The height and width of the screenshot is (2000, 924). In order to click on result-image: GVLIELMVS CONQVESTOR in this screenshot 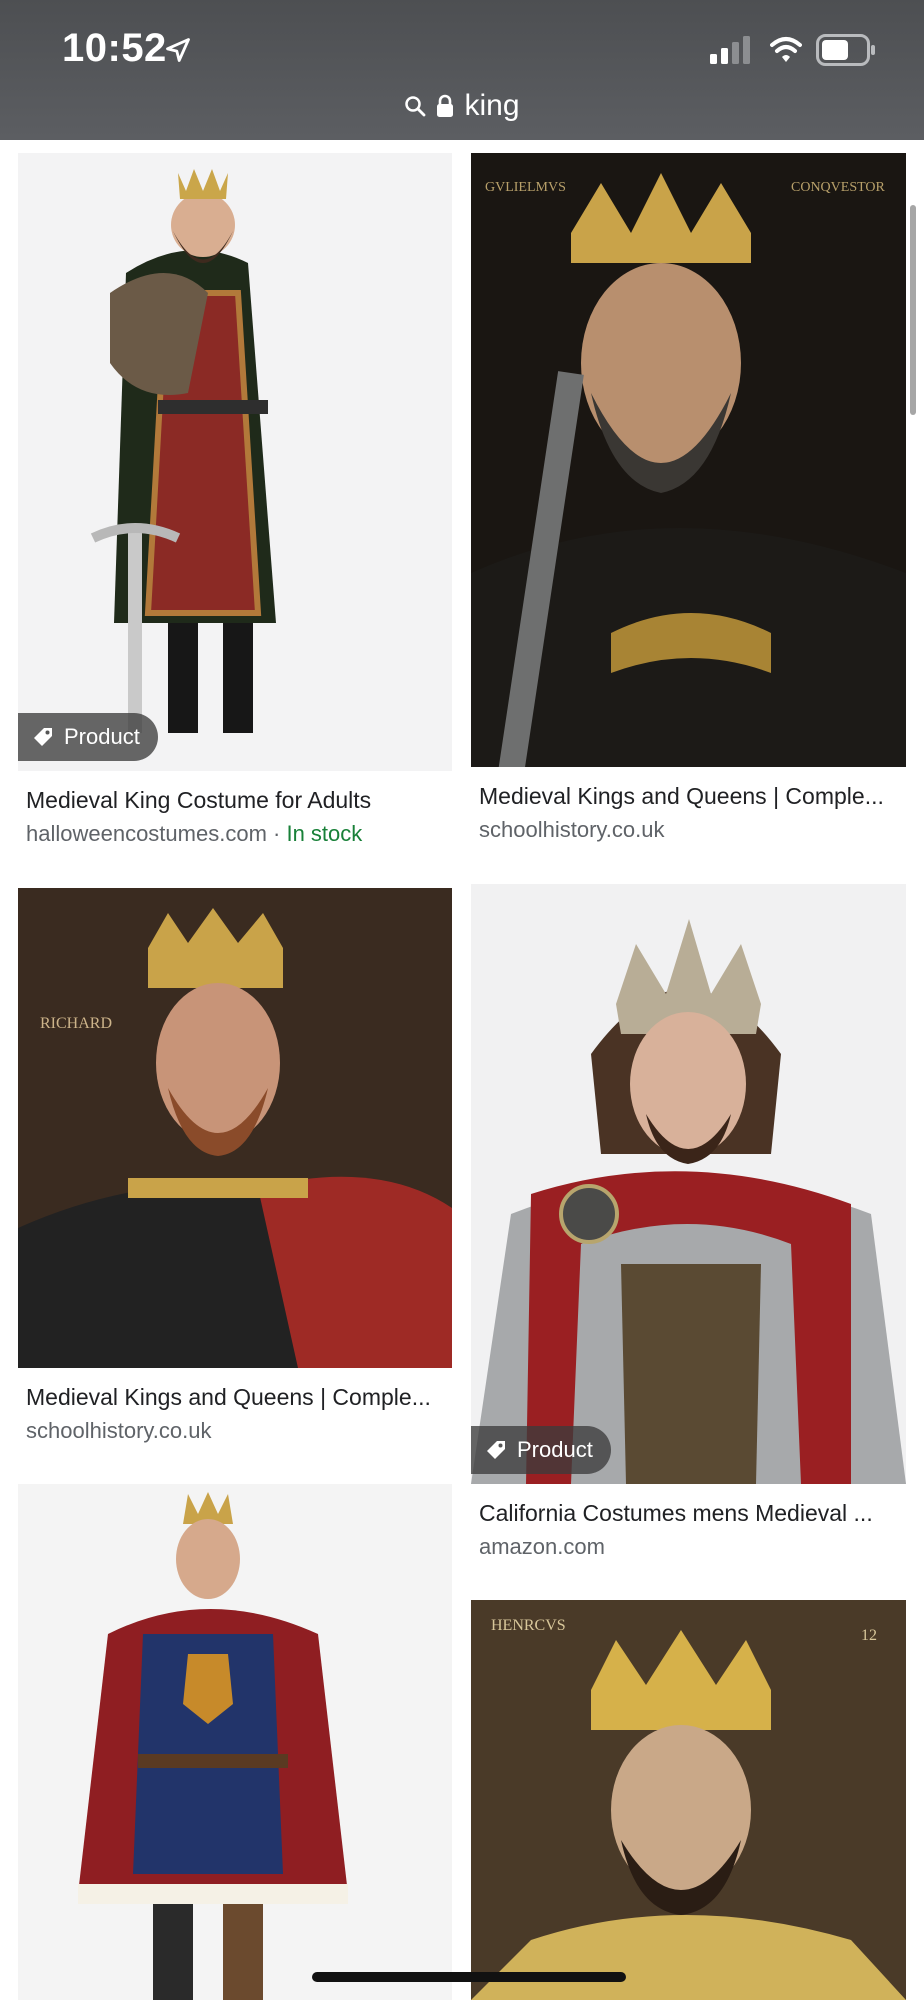, I will do `click(688, 460)`.